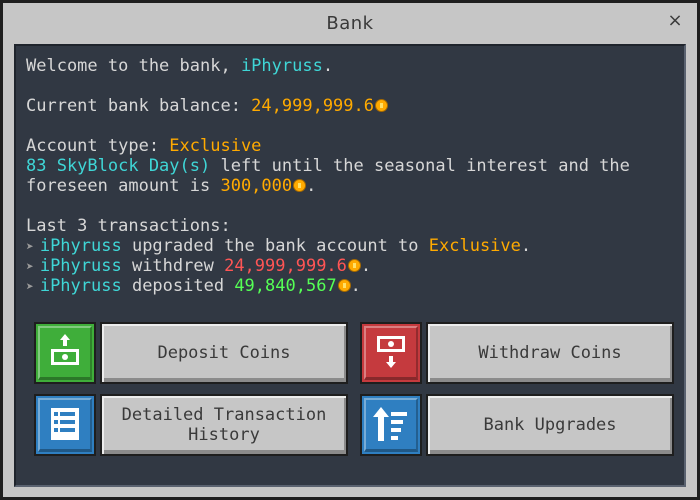 This screenshot has width=700, height=500. I want to click on transactions-header: Last 3 transactions:, so click(128, 226).